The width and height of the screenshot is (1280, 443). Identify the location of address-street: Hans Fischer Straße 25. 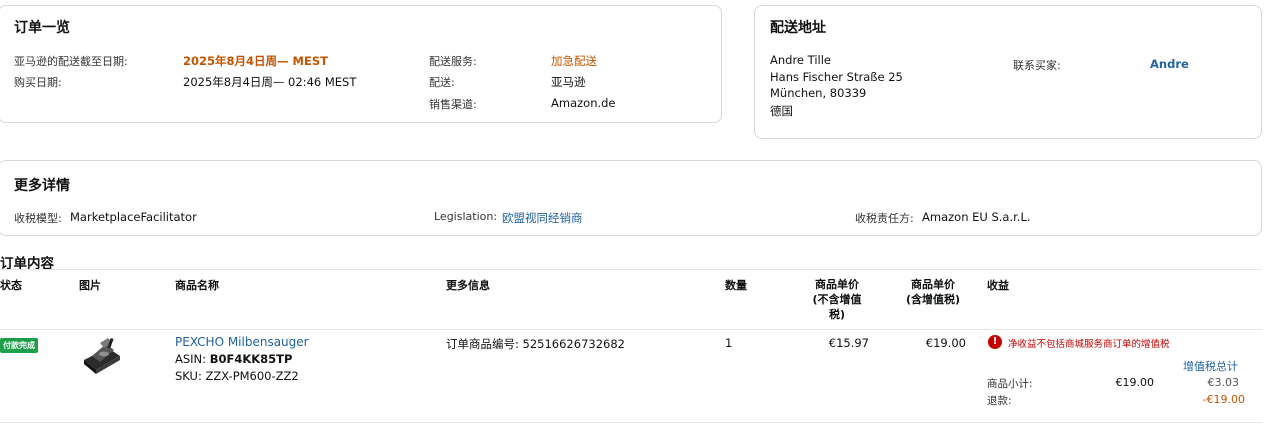
(836, 77).